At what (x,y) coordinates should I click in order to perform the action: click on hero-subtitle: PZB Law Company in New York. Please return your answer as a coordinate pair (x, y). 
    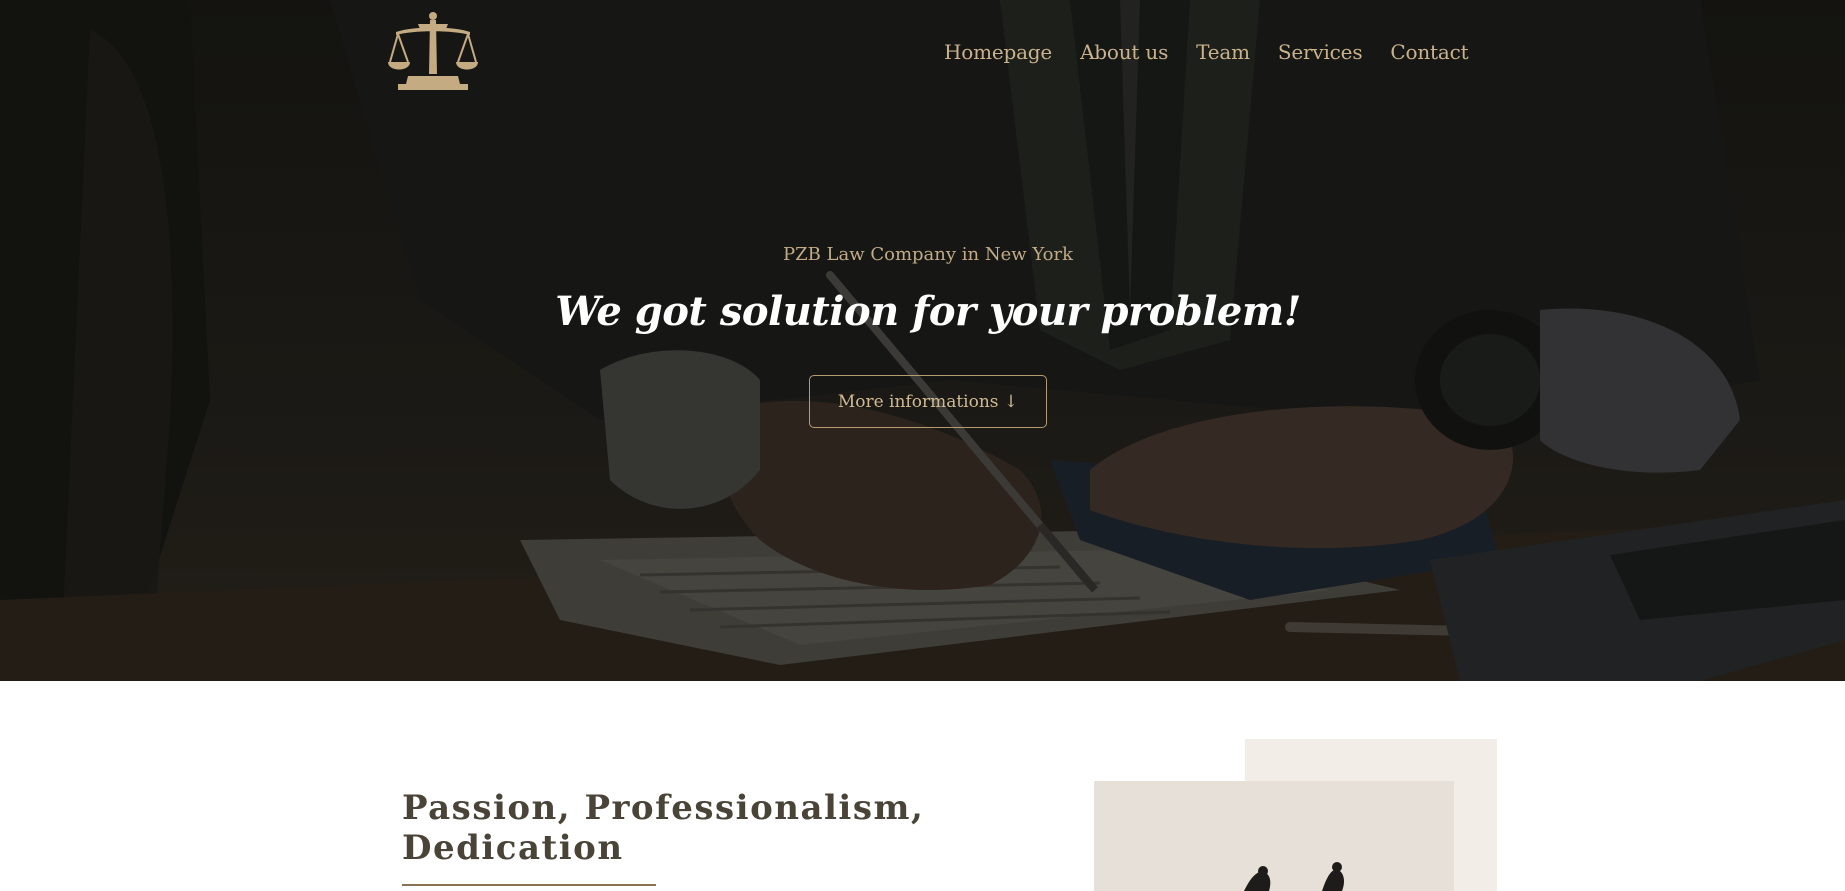
    Looking at the image, I should click on (928, 254).